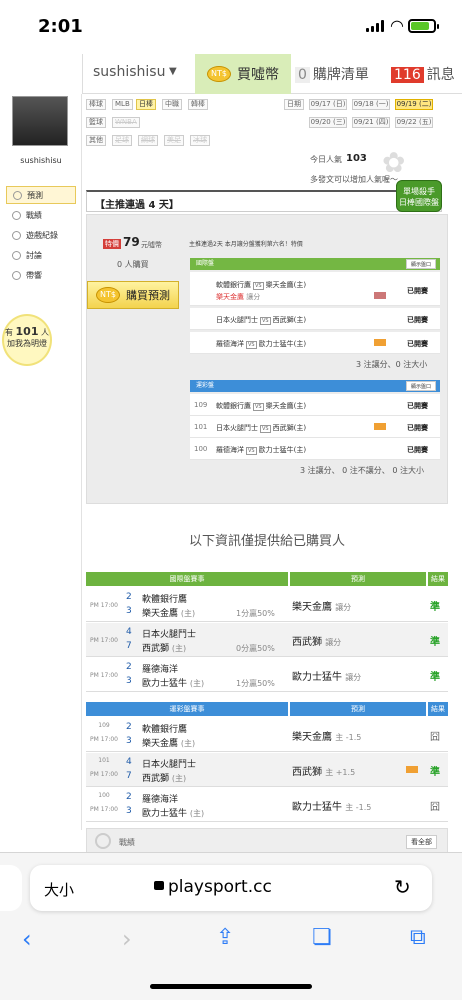 The width and height of the screenshot is (462, 1000). What do you see at coordinates (302, 75) in the screenshot?
I see `purchased-count: 0` at bounding box center [302, 75].